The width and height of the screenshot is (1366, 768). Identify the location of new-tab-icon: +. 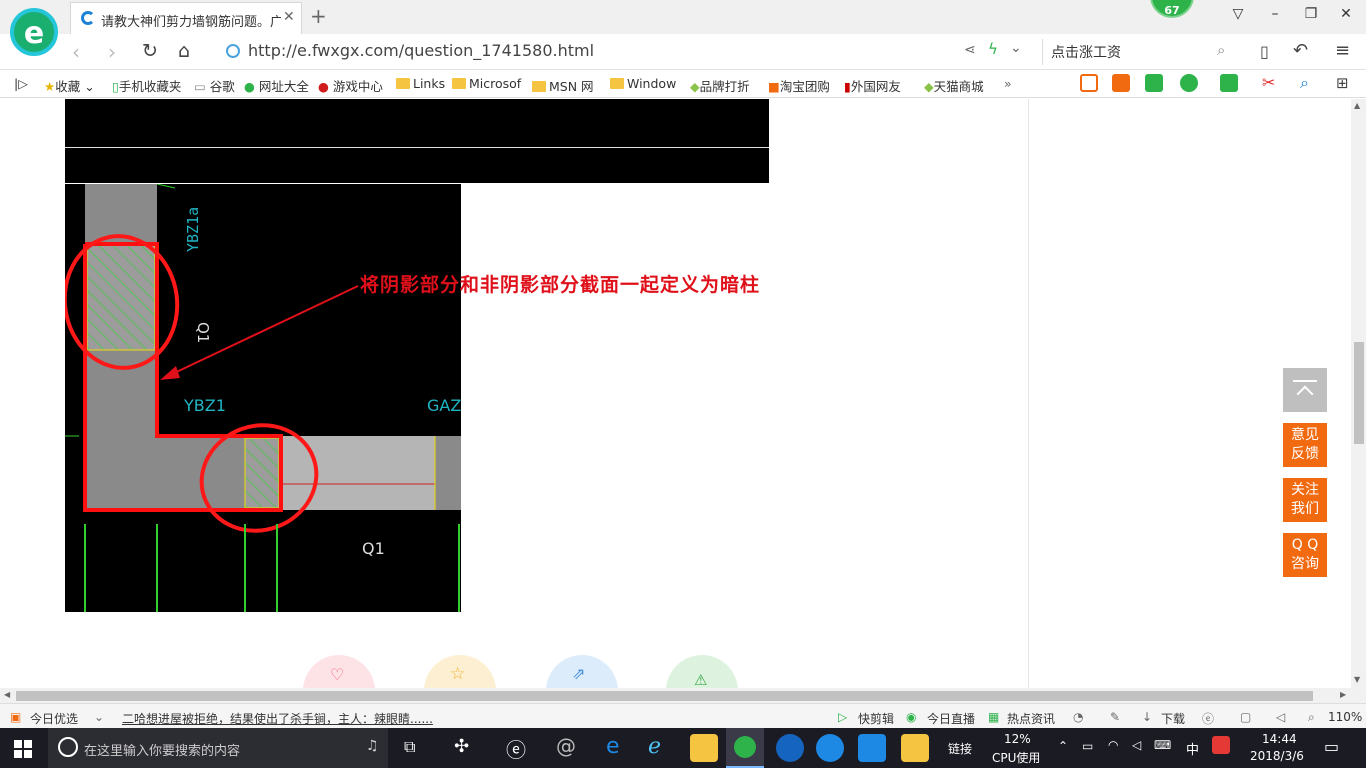
(318, 16).